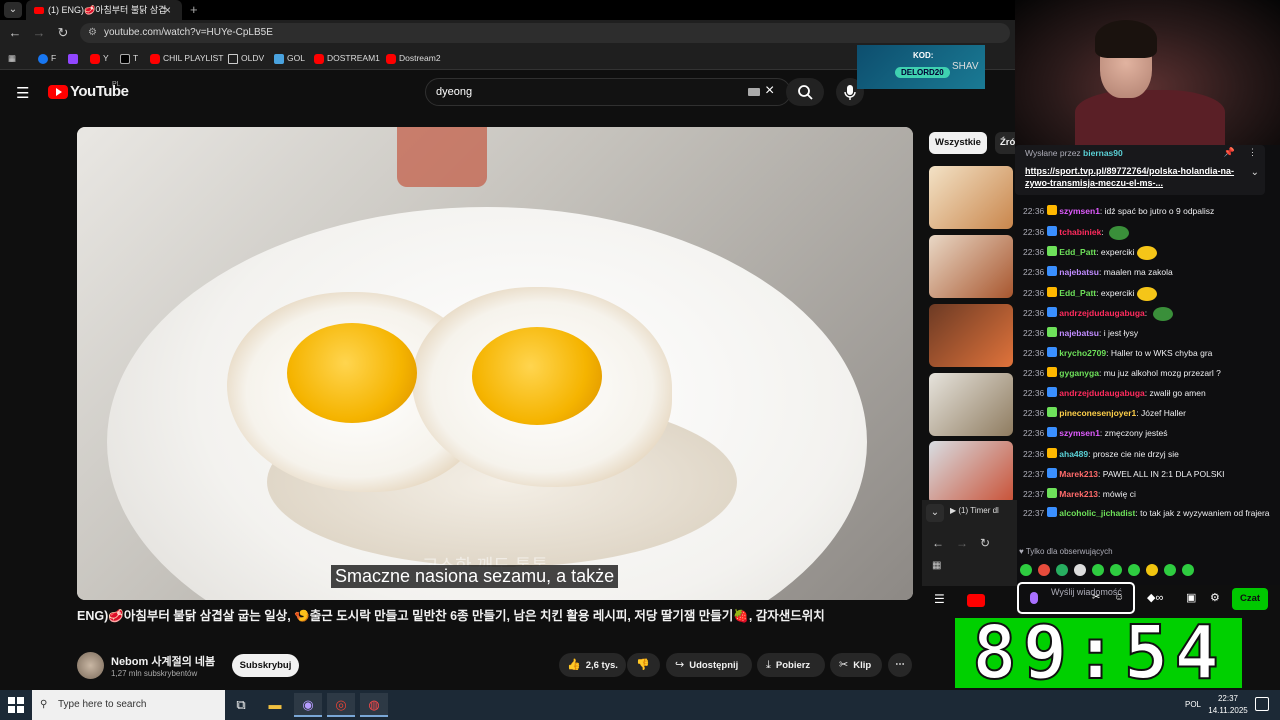 This screenshot has height=720, width=1280. What do you see at coordinates (643, 665) in the screenshot?
I see `dislike-button: 👎` at bounding box center [643, 665].